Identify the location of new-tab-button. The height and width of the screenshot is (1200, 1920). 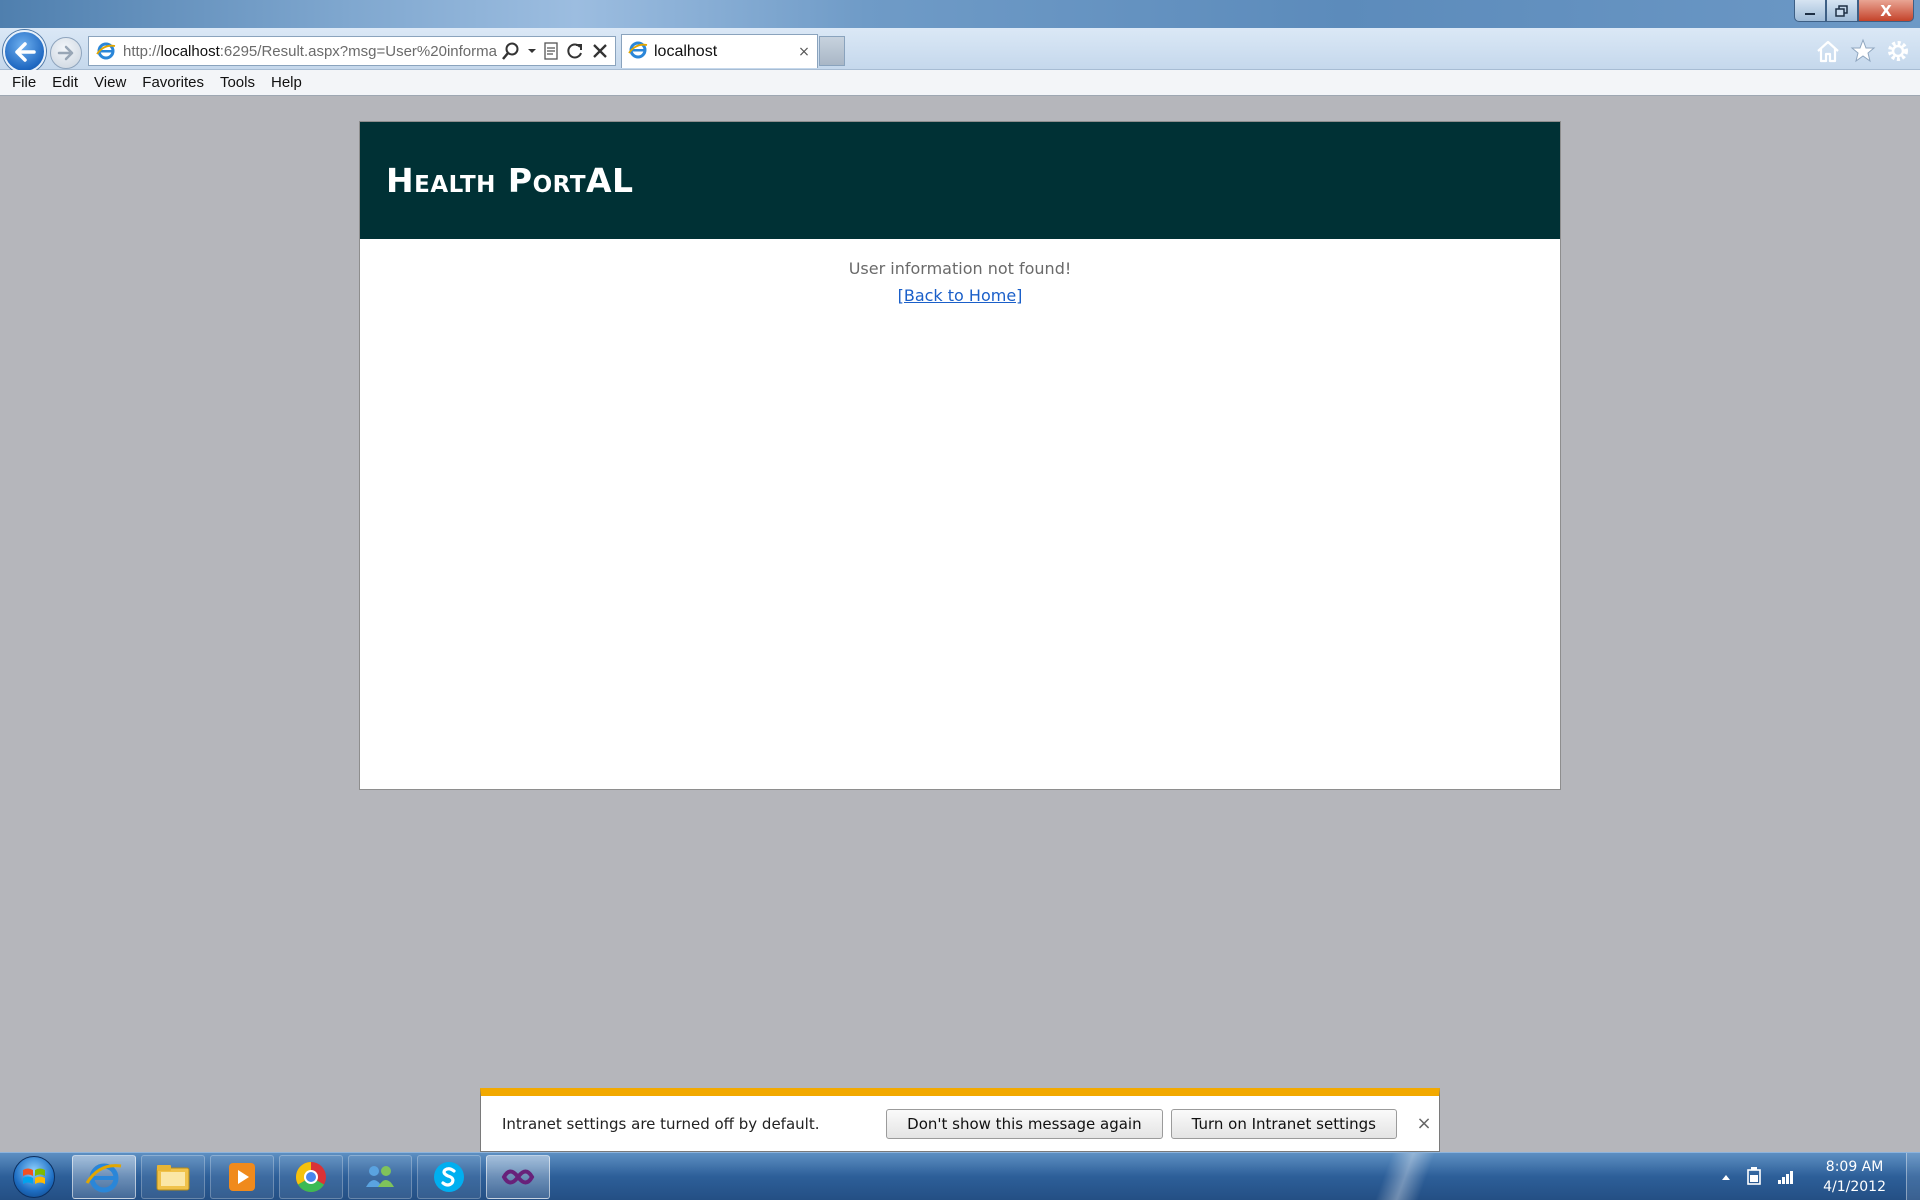
(832, 51).